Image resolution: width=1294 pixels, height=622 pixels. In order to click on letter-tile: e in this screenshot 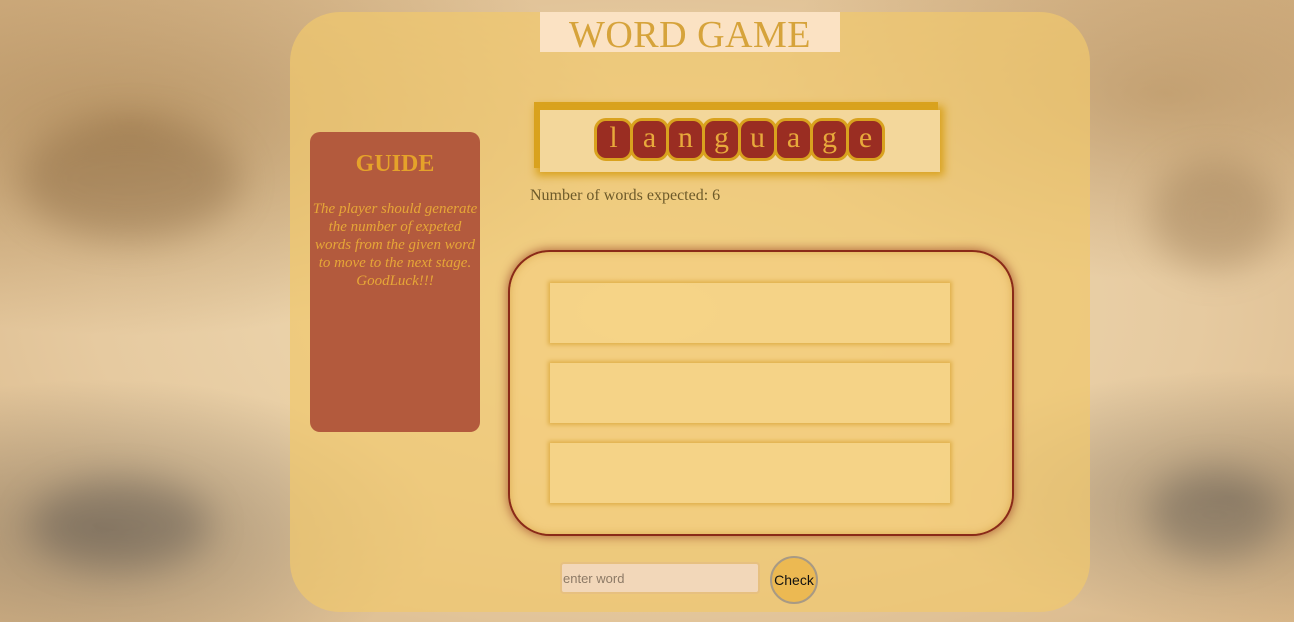, I will do `click(865, 139)`.